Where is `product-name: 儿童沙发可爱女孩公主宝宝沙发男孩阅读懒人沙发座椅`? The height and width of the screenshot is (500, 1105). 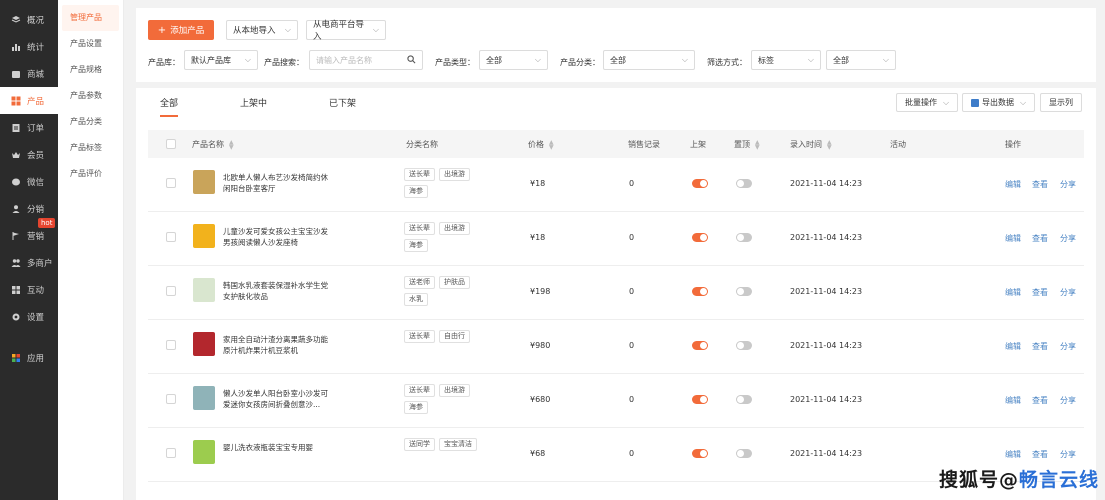 product-name: 儿童沙发可爱女孩公主宝宝沙发男孩阅读懒人沙发座椅 is located at coordinates (279, 237).